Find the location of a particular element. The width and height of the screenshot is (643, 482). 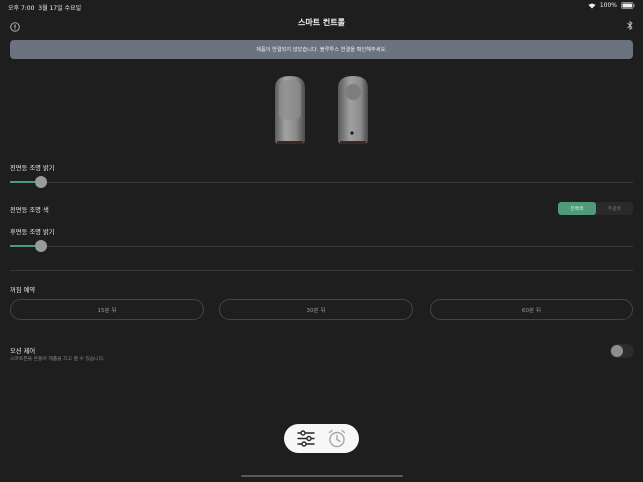

motion-control-toggle is located at coordinates (622, 351).